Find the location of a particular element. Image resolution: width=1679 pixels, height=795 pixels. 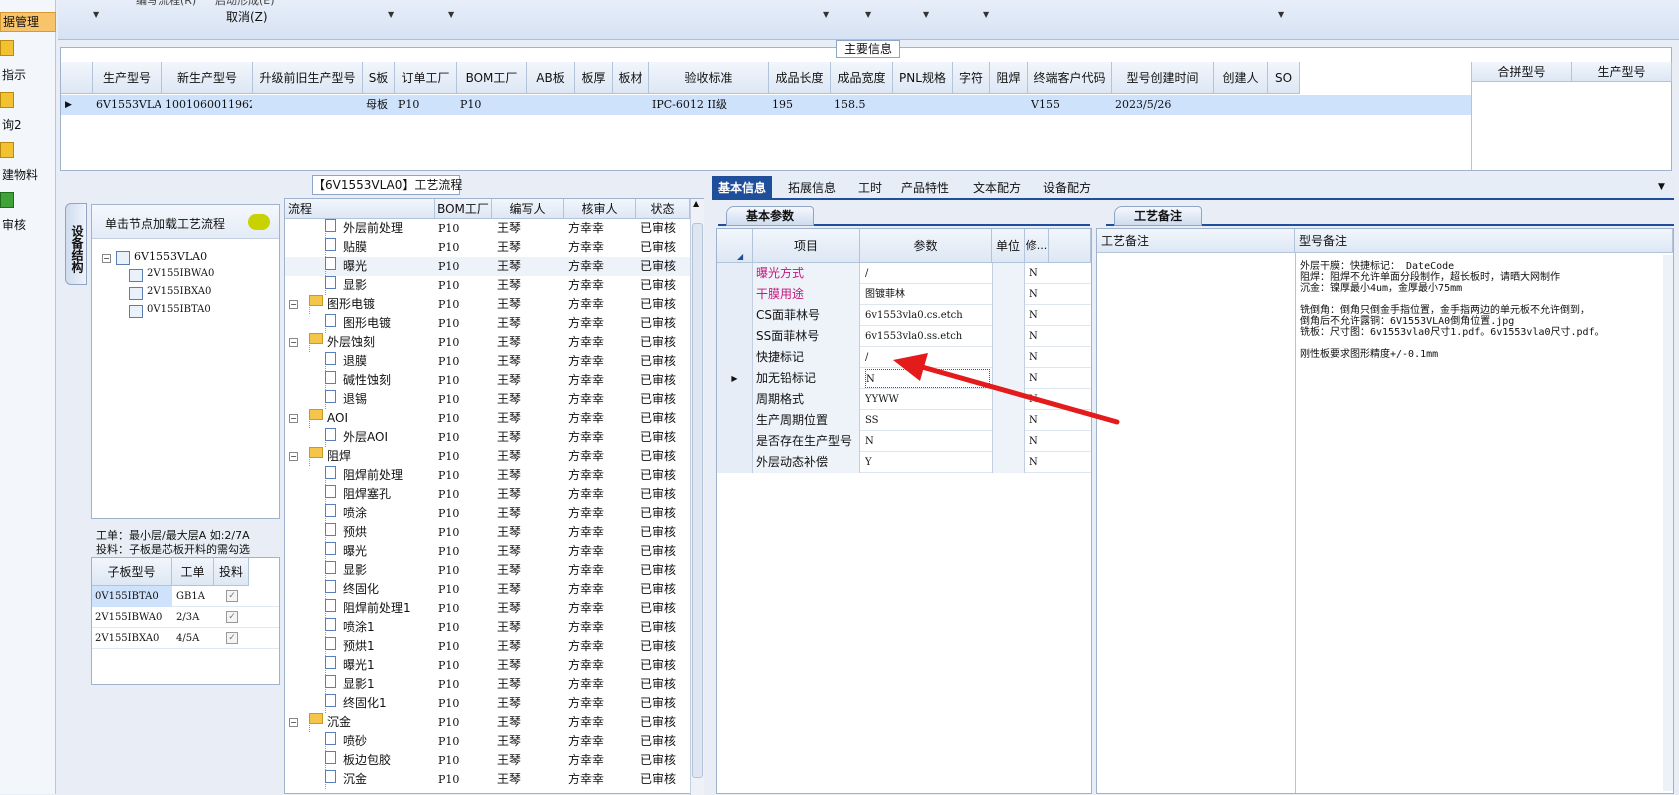

annotation-arrow-icon is located at coordinates (1006, 389).